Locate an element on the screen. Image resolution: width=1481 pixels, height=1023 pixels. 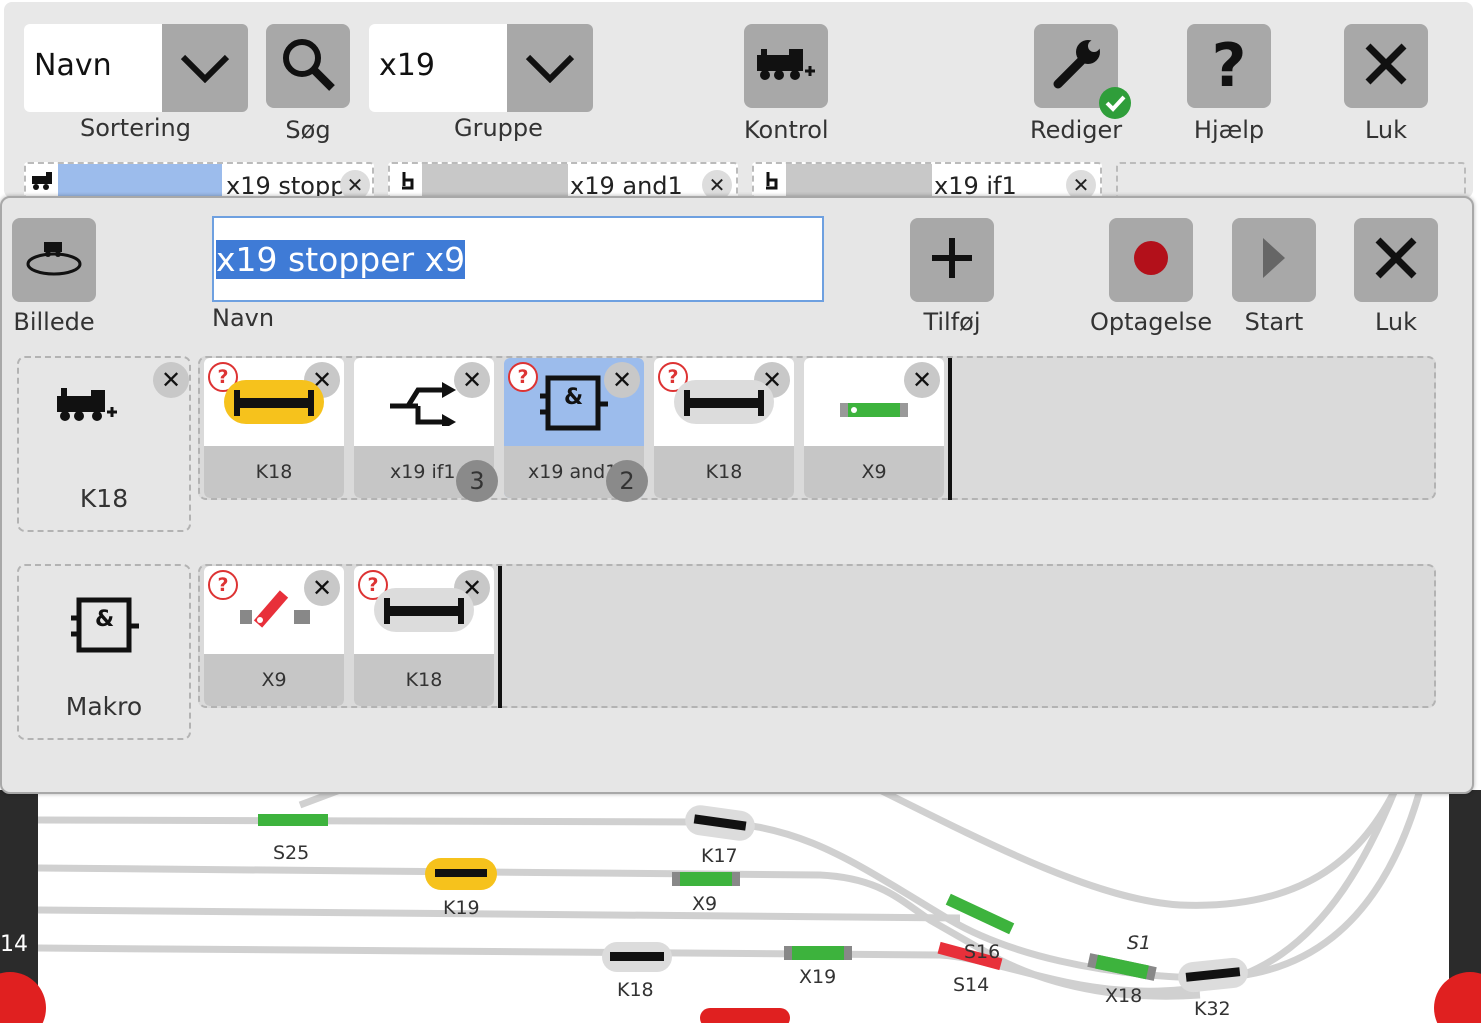
help-button: ? is located at coordinates (1229, 66).